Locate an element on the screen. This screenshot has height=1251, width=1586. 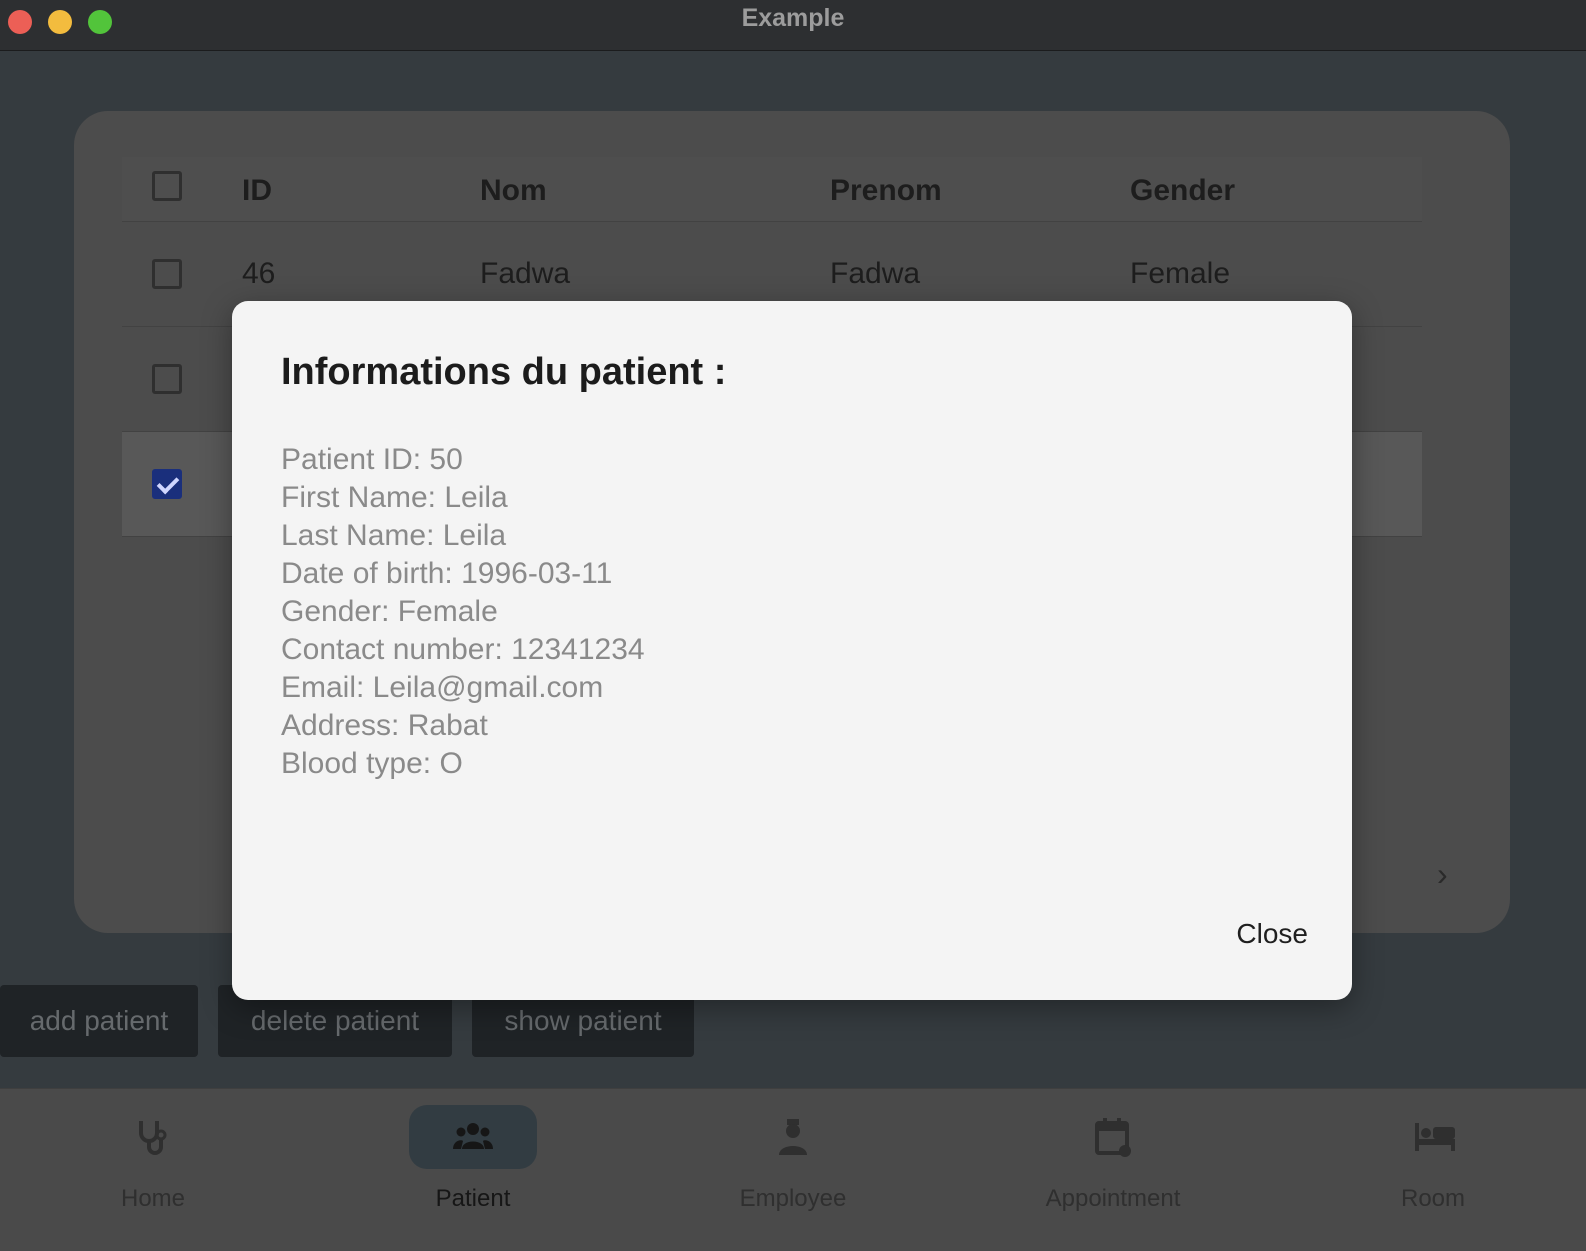
nav-item-patient: Patient is located at coordinates (473, 1170).